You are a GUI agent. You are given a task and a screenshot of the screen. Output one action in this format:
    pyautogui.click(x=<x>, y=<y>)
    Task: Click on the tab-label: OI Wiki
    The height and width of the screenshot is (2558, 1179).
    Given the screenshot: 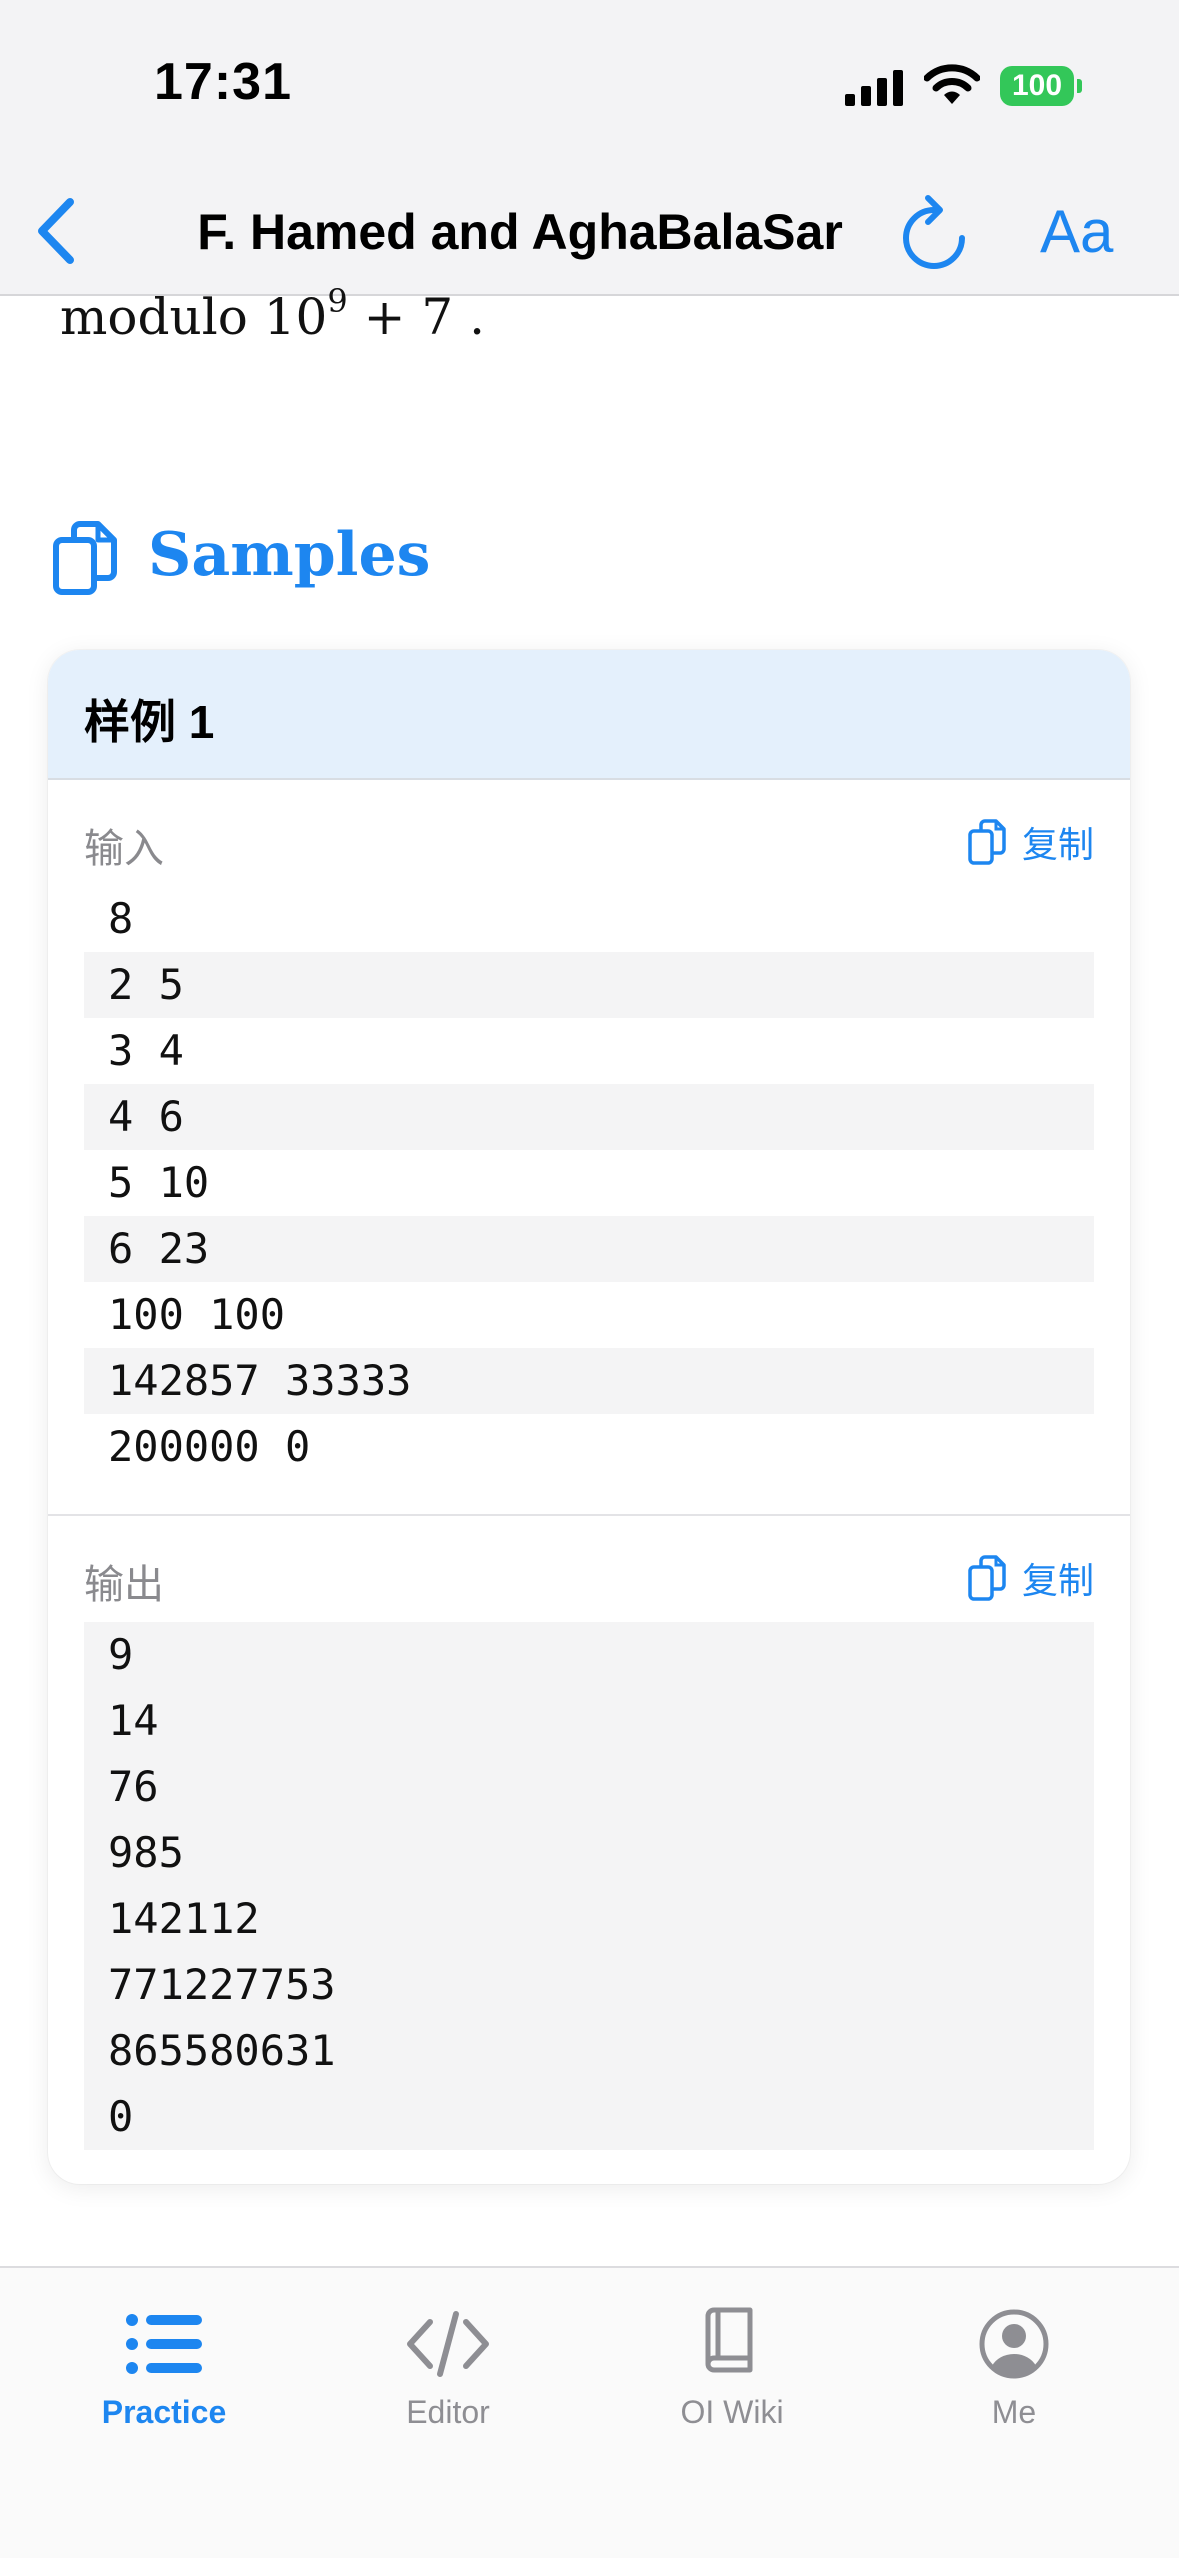 What is the action you would take?
    pyautogui.click(x=732, y=2412)
    